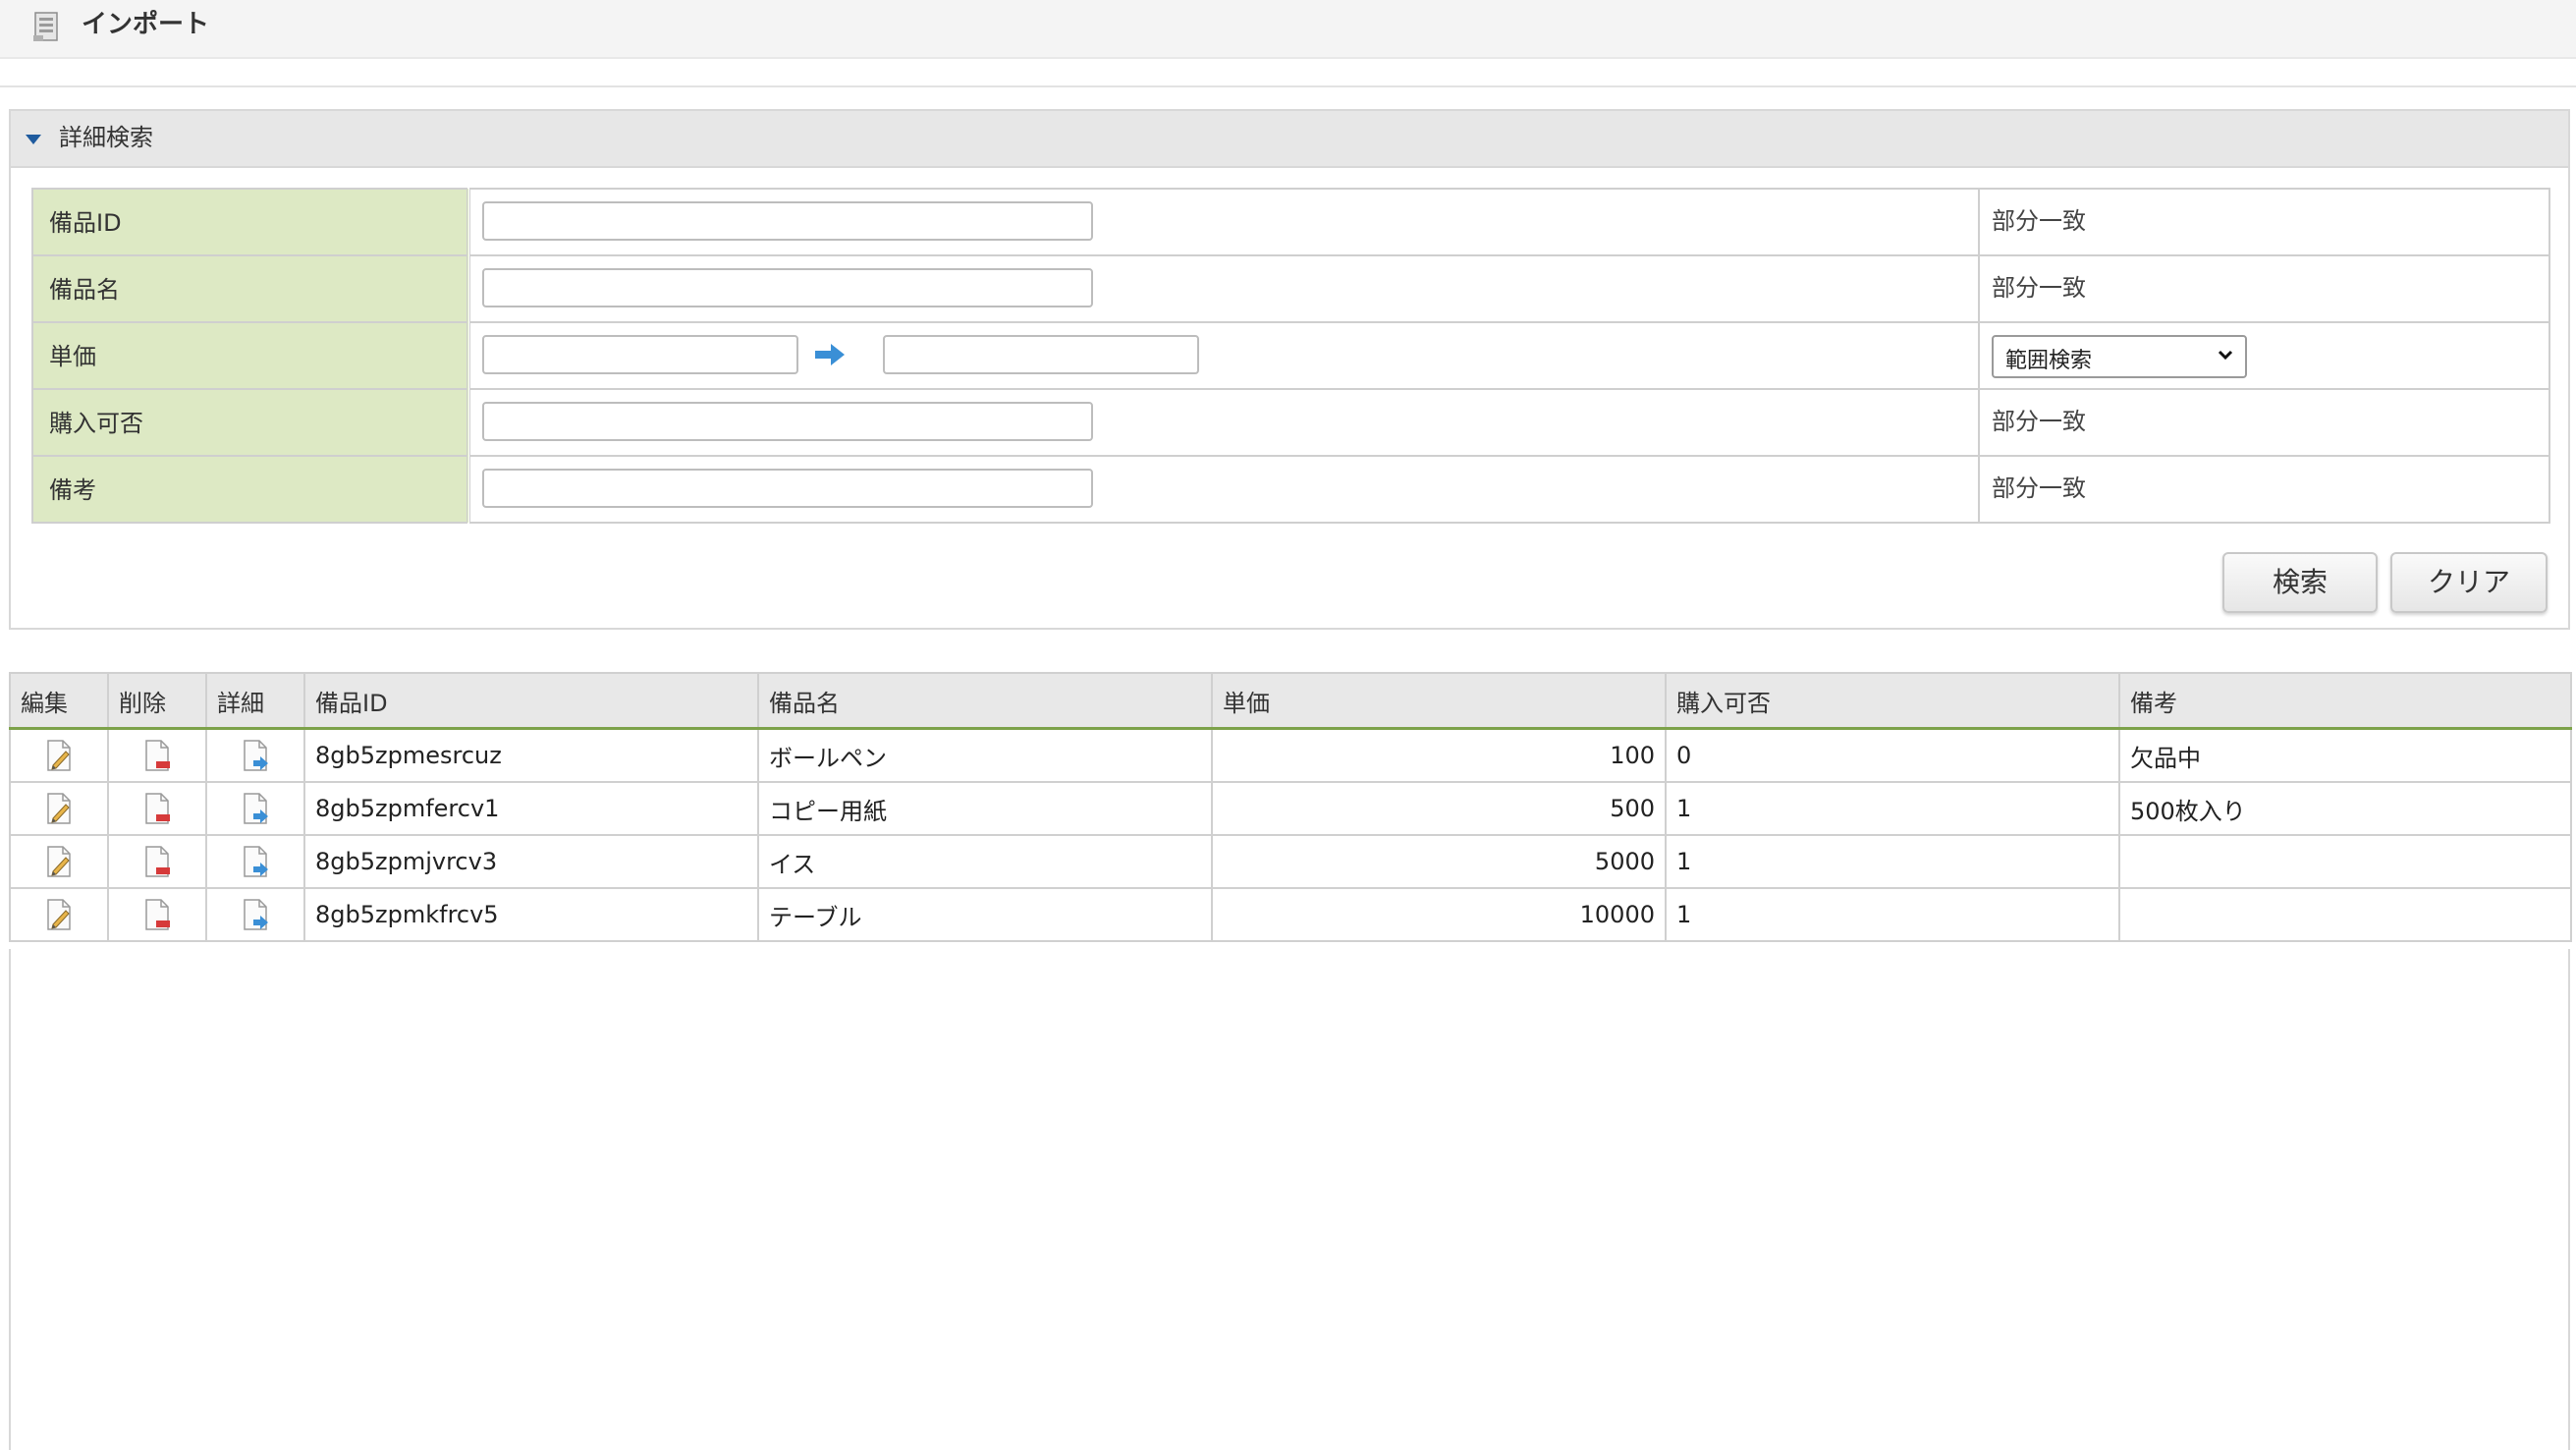 This screenshot has height=1450, width=2576. Describe the element at coordinates (2119, 356) in the screenshot. I see `price-match-select: 範囲検索` at that location.